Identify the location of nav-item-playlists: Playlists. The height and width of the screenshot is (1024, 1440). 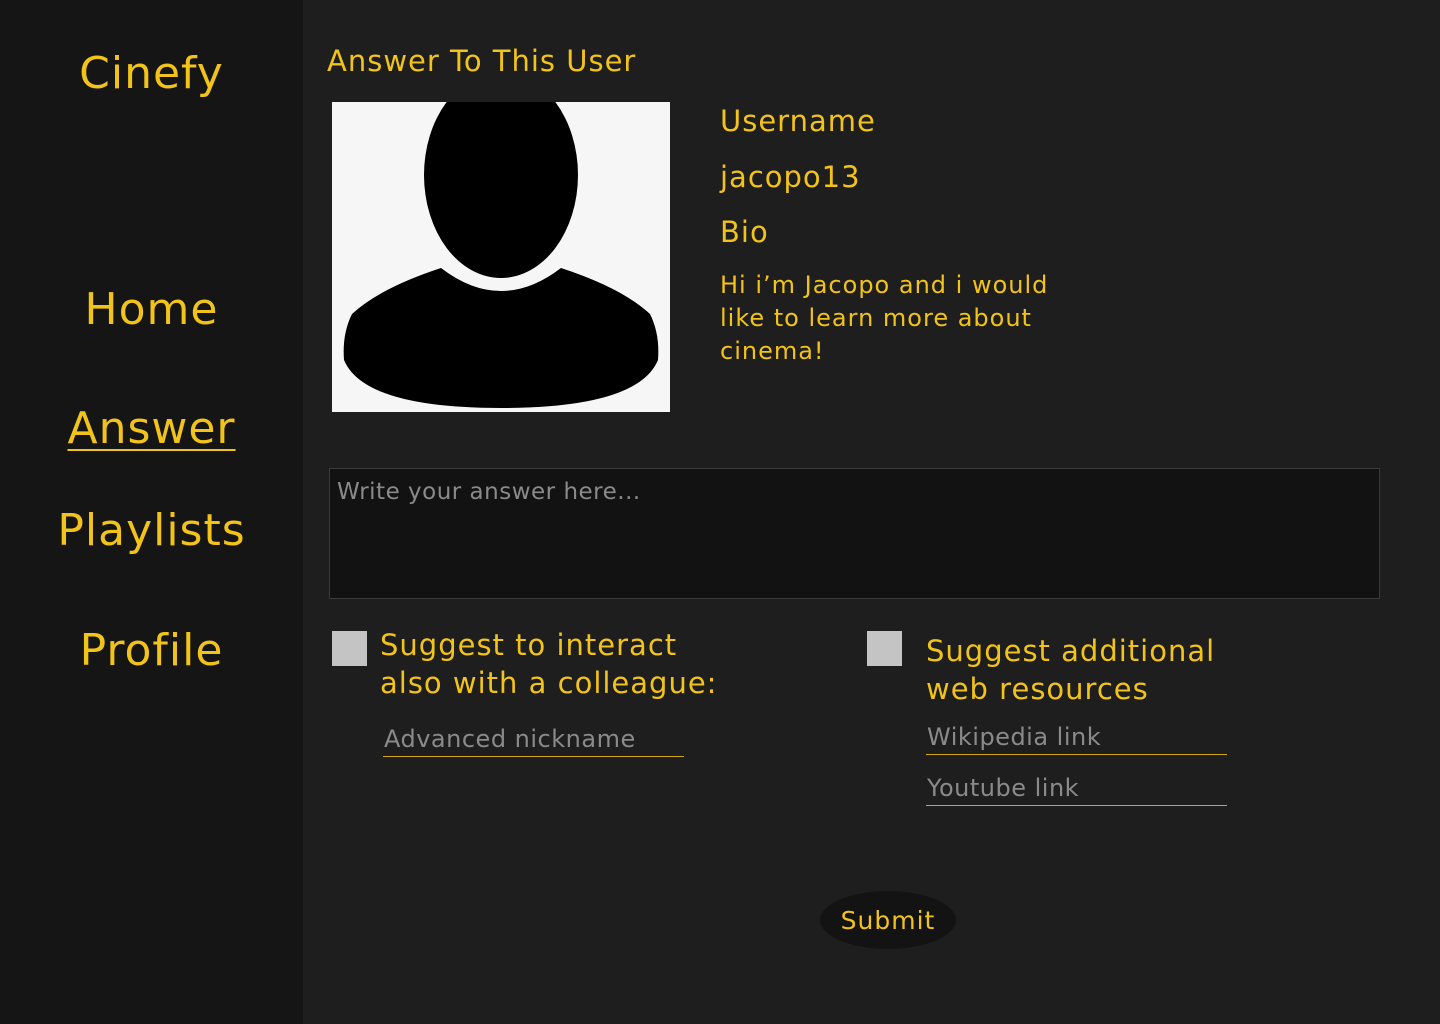
(151, 530).